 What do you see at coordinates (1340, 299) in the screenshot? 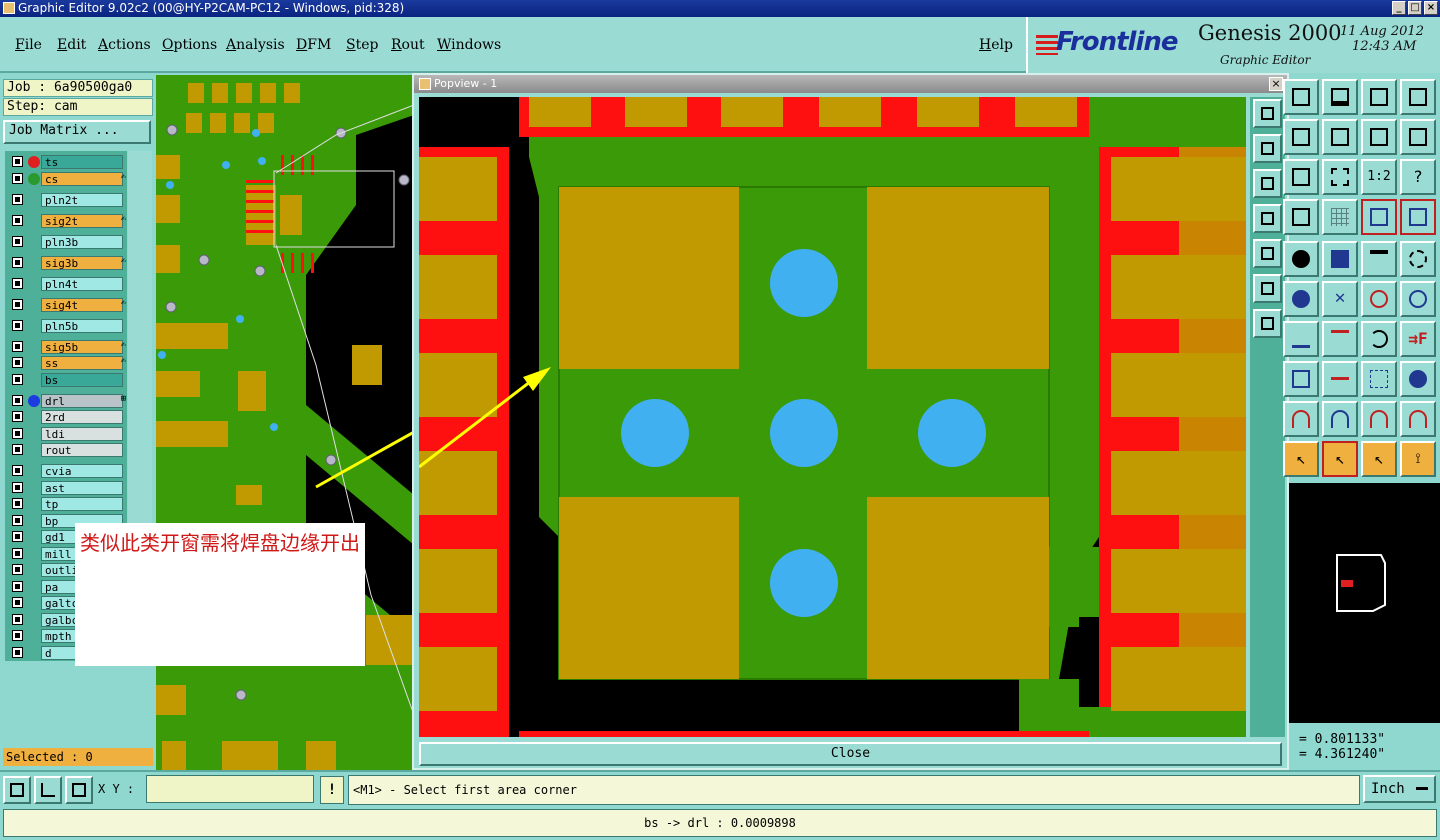
I see `tool-cross: ✕` at bounding box center [1340, 299].